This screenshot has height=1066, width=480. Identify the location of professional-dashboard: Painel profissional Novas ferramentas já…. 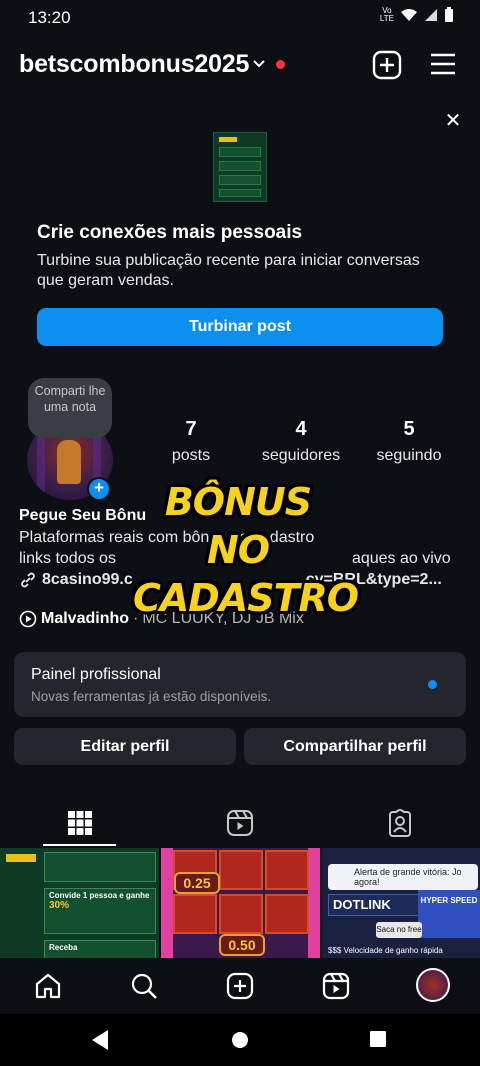
(240, 684).